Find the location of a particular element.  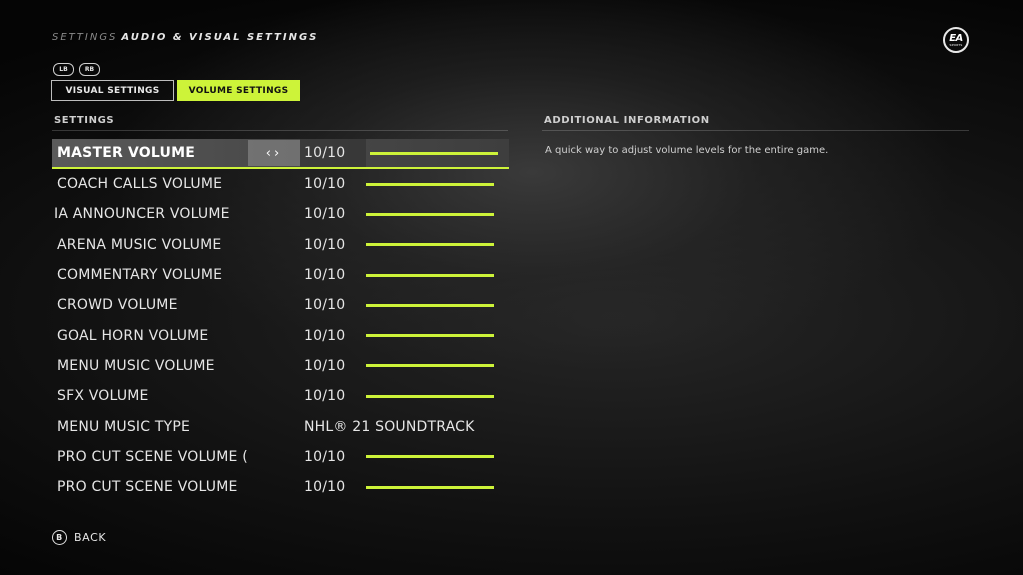

setting-label: MASTER VOLUME is located at coordinates (126, 153).